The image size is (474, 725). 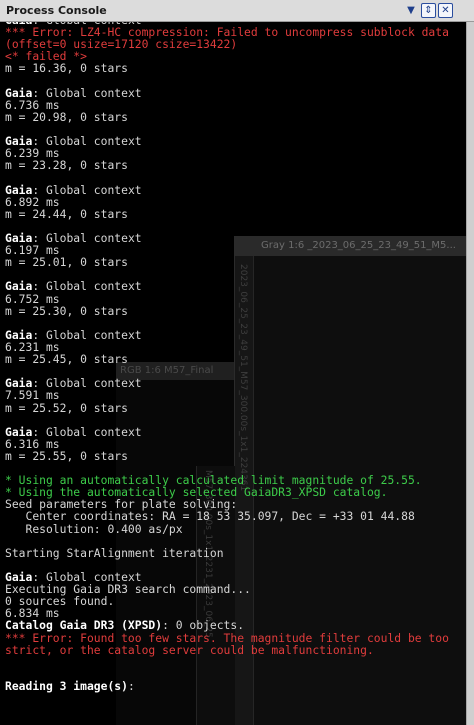 What do you see at coordinates (66, 165) in the screenshot?
I see `console-line: m = 23.28, 0 stars` at bounding box center [66, 165].